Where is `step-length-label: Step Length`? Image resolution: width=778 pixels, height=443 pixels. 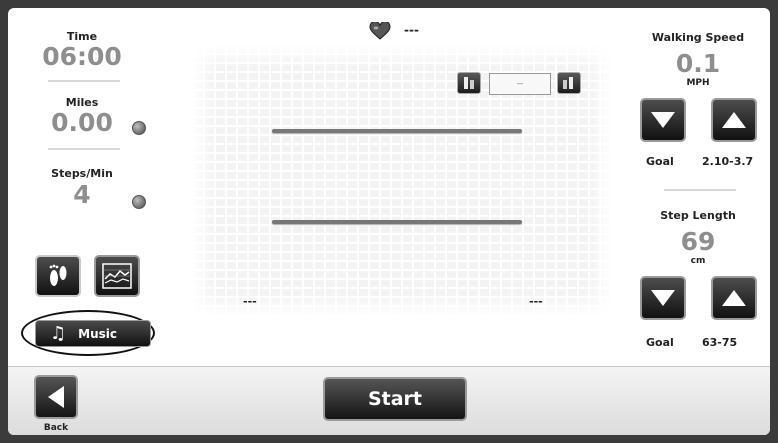
step-length-label: Step Length is located at coordinates (698, 215).